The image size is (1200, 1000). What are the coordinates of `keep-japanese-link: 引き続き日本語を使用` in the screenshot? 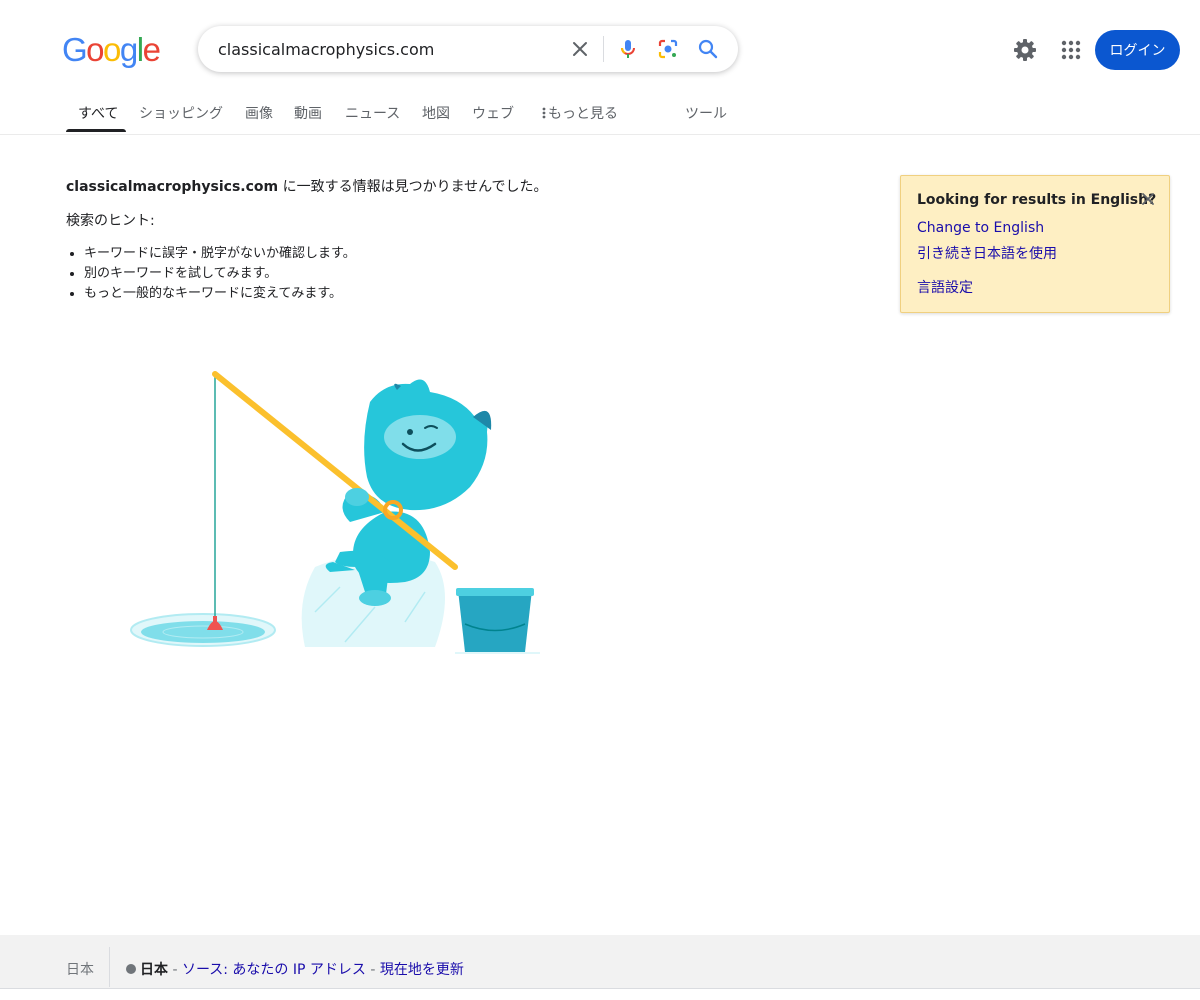 It's located at (987, 253).